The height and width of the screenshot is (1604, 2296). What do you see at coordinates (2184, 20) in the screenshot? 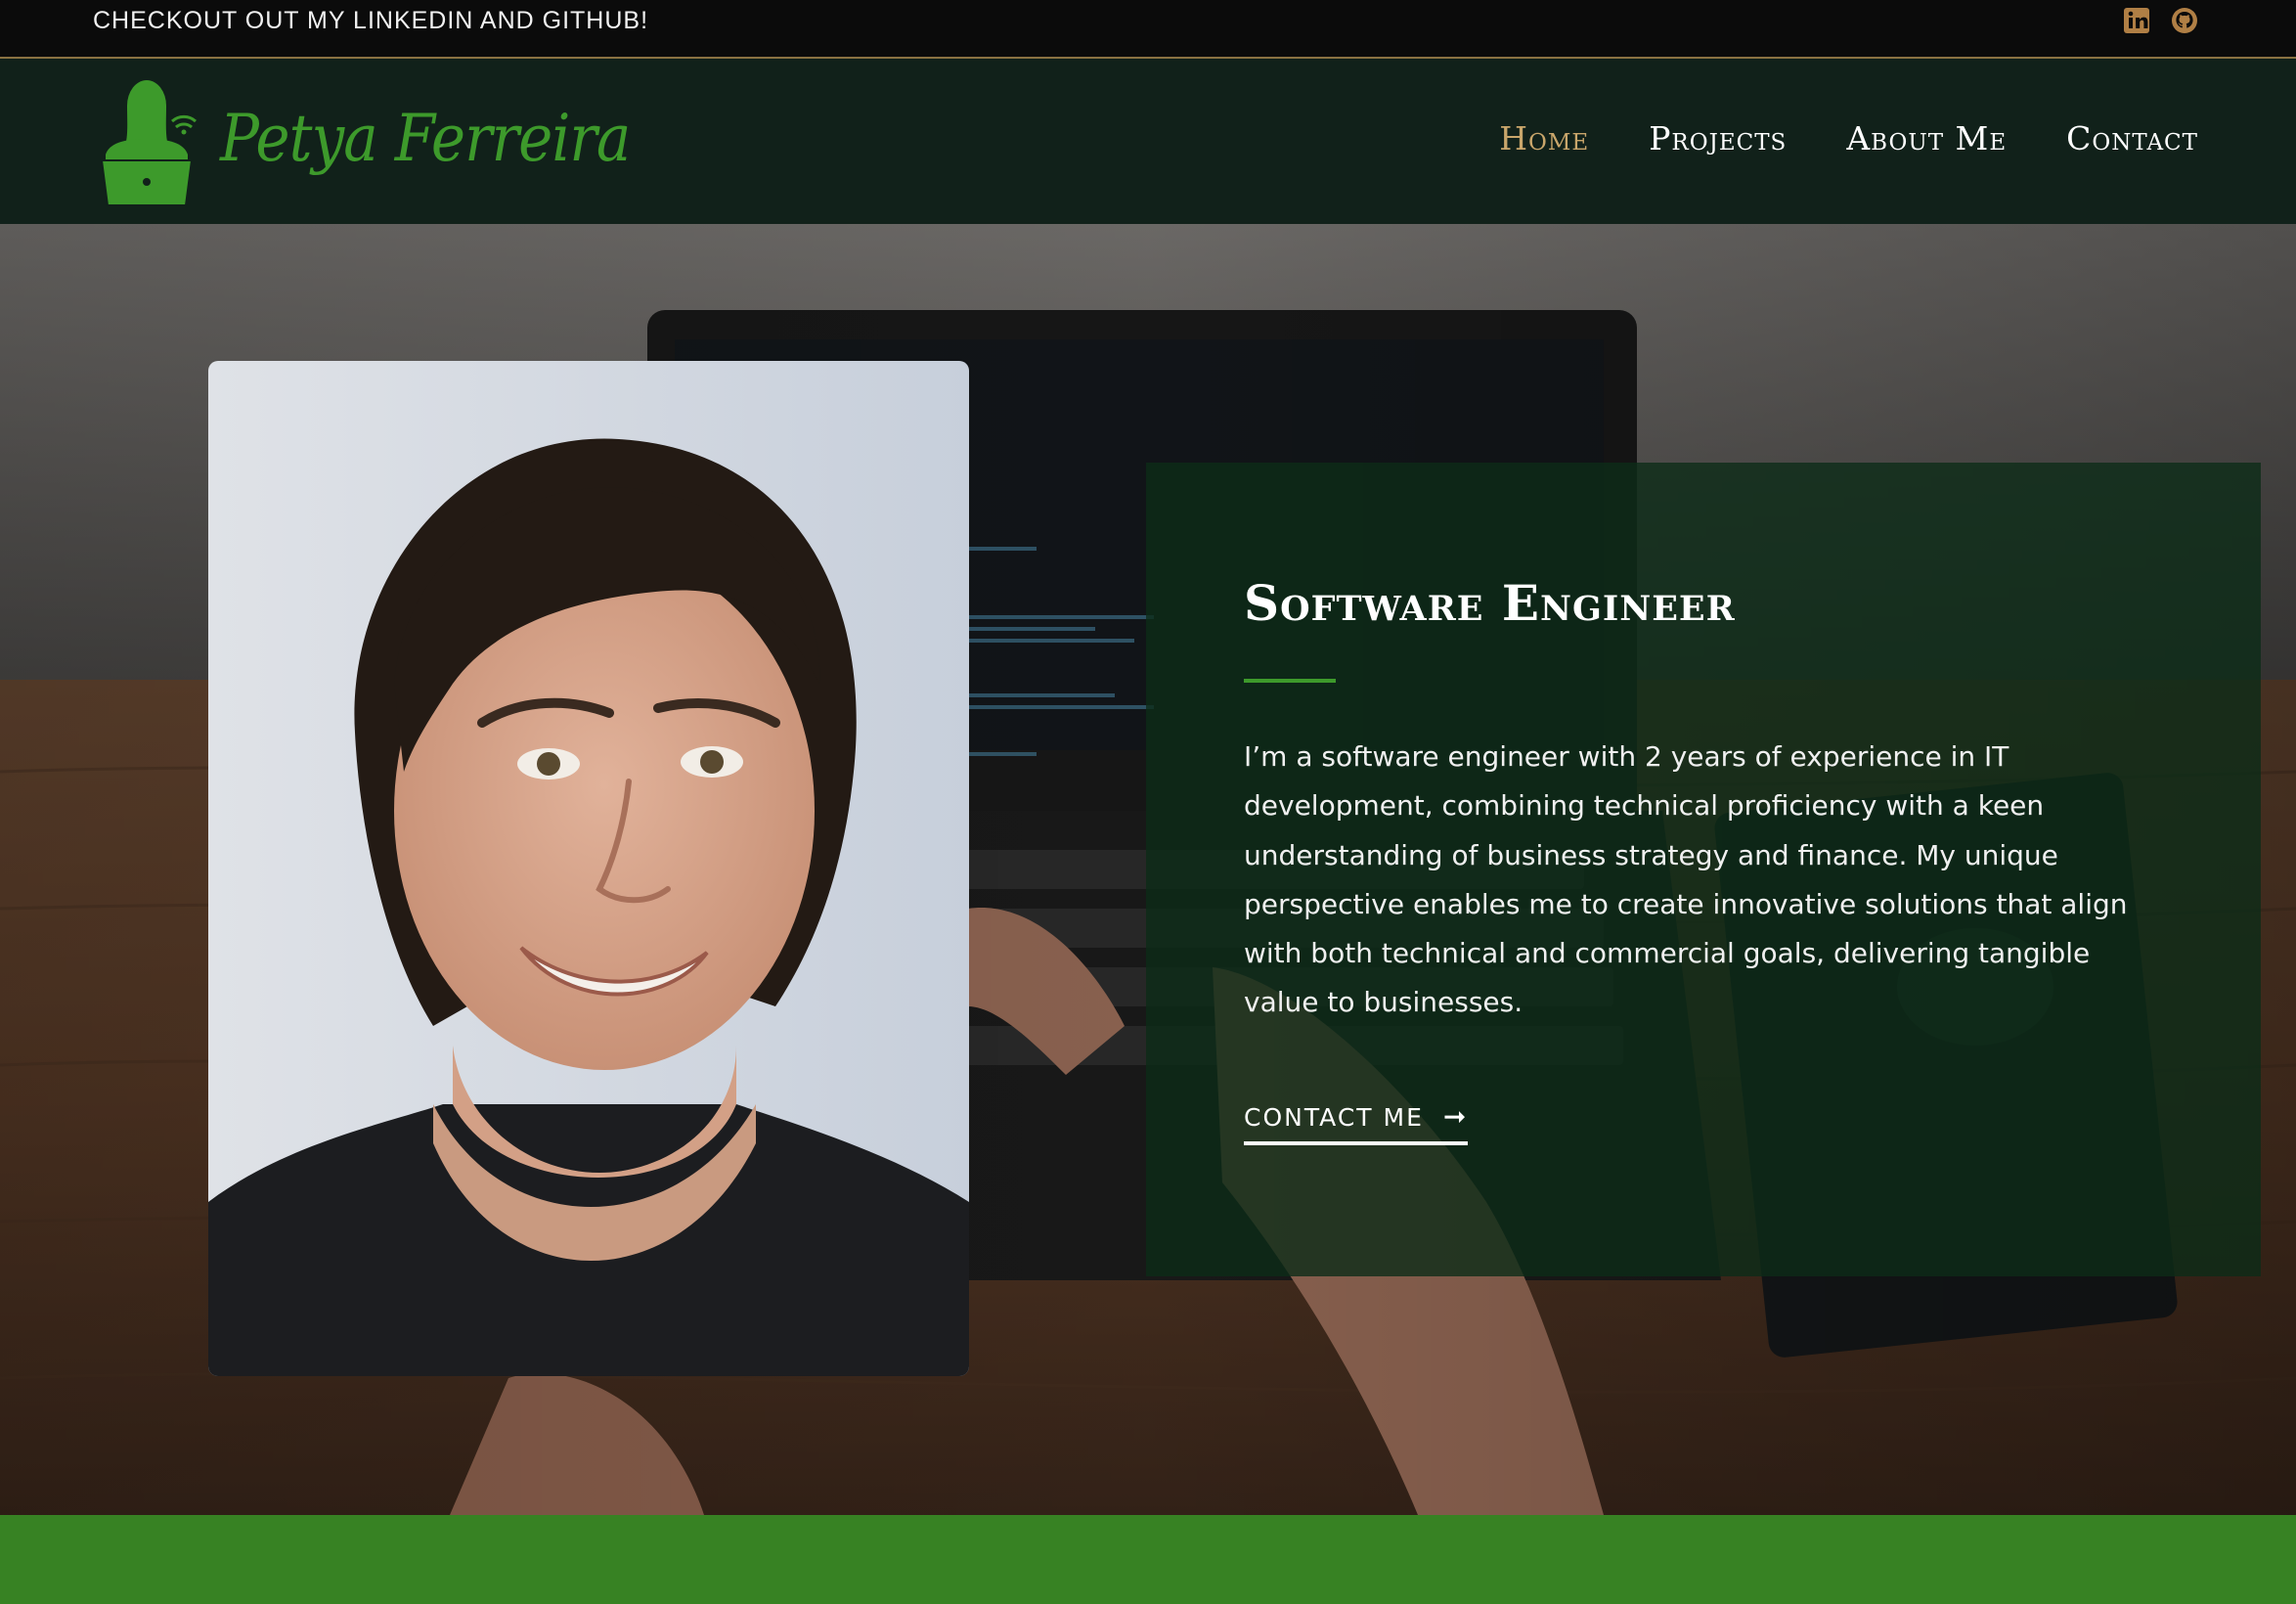
I see `github-icon` at bounding box center [2184, 20].